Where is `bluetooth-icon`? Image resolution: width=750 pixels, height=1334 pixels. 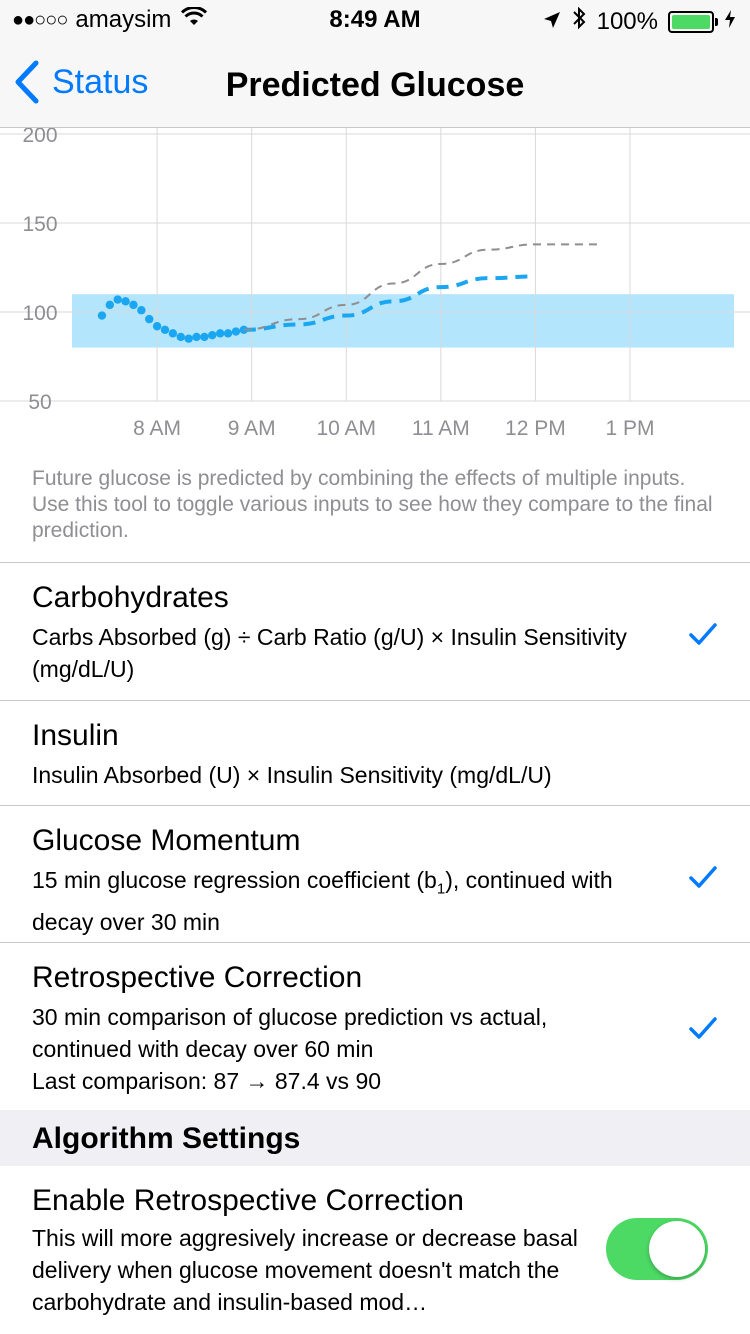 bluetooth-icon is located at coordinates (579, 21).